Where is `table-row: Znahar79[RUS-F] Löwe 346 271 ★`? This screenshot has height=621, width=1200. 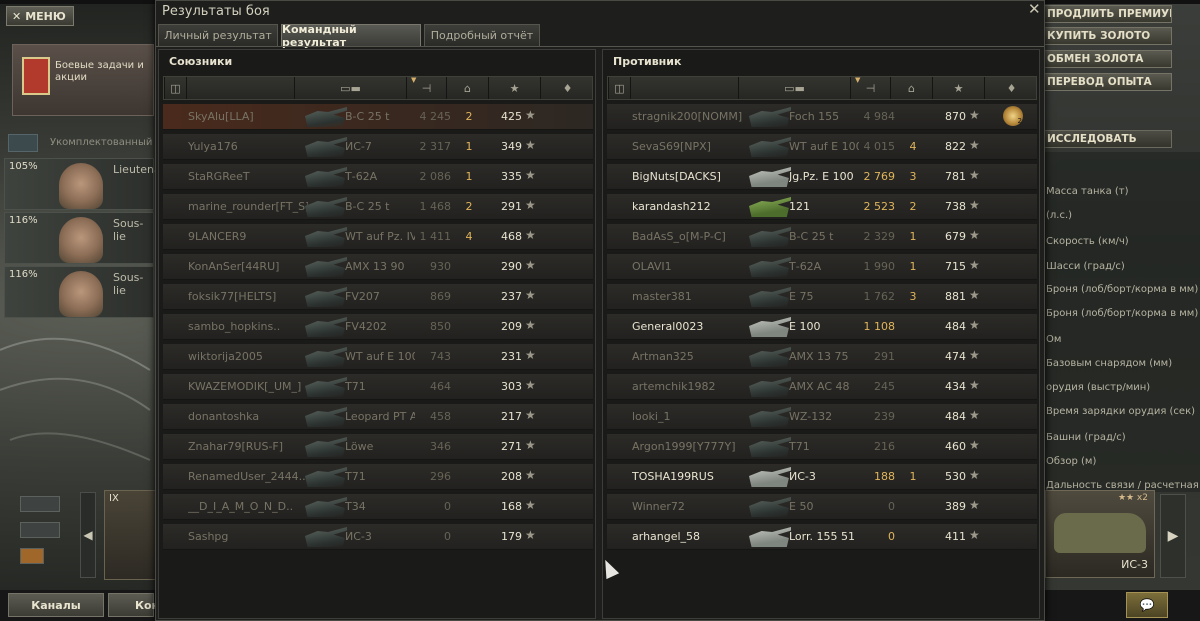 table-row: Znahar79[RUS-F] Löwe 346 271 ★ is located at coordinates (378, 447).